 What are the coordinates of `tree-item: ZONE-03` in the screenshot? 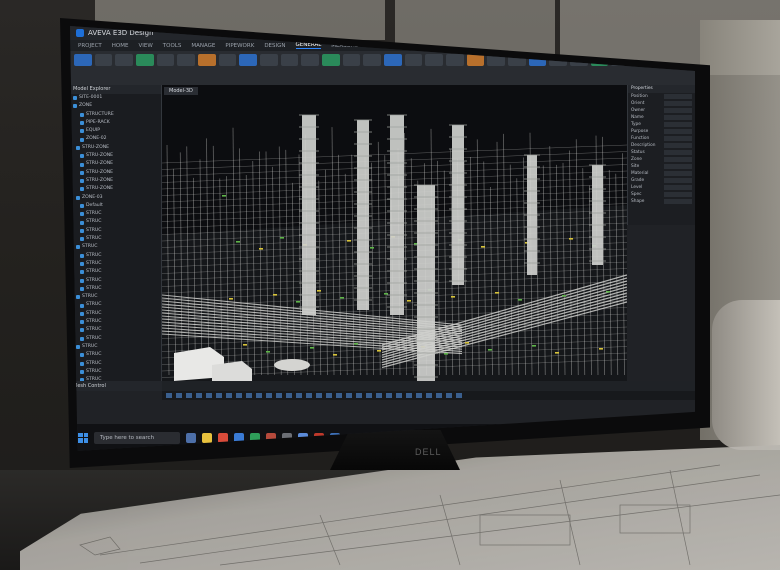 It's located at (115, 198).